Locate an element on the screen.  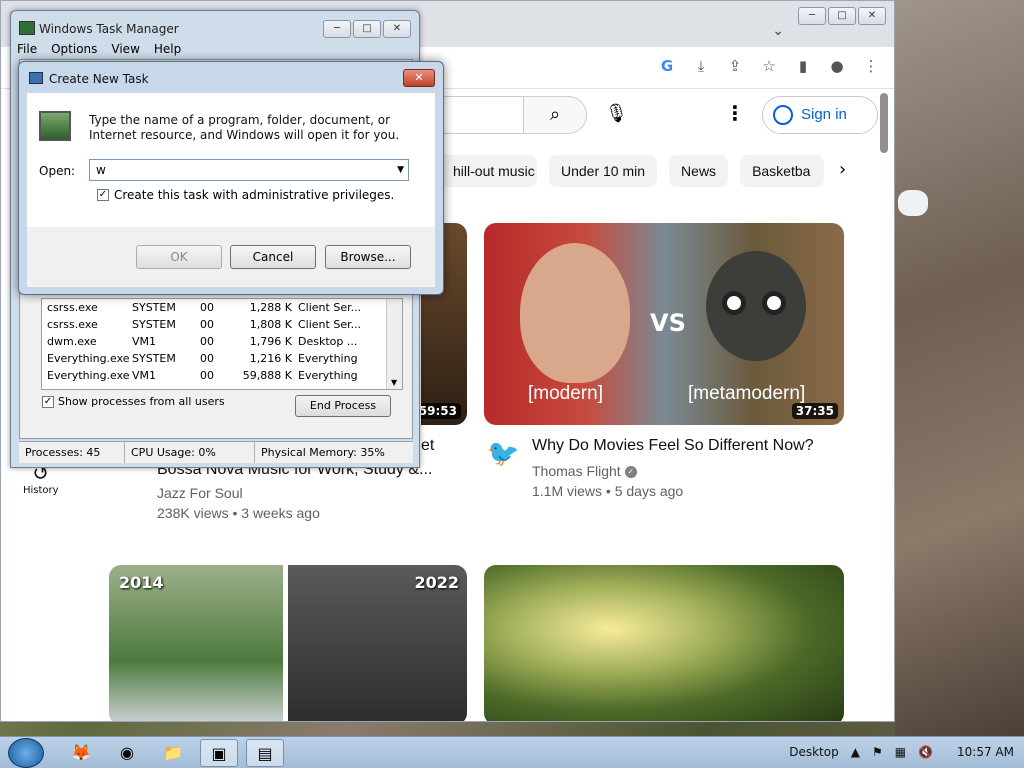
action-center-icon: ⚑ is located at coordinates (877, 752).